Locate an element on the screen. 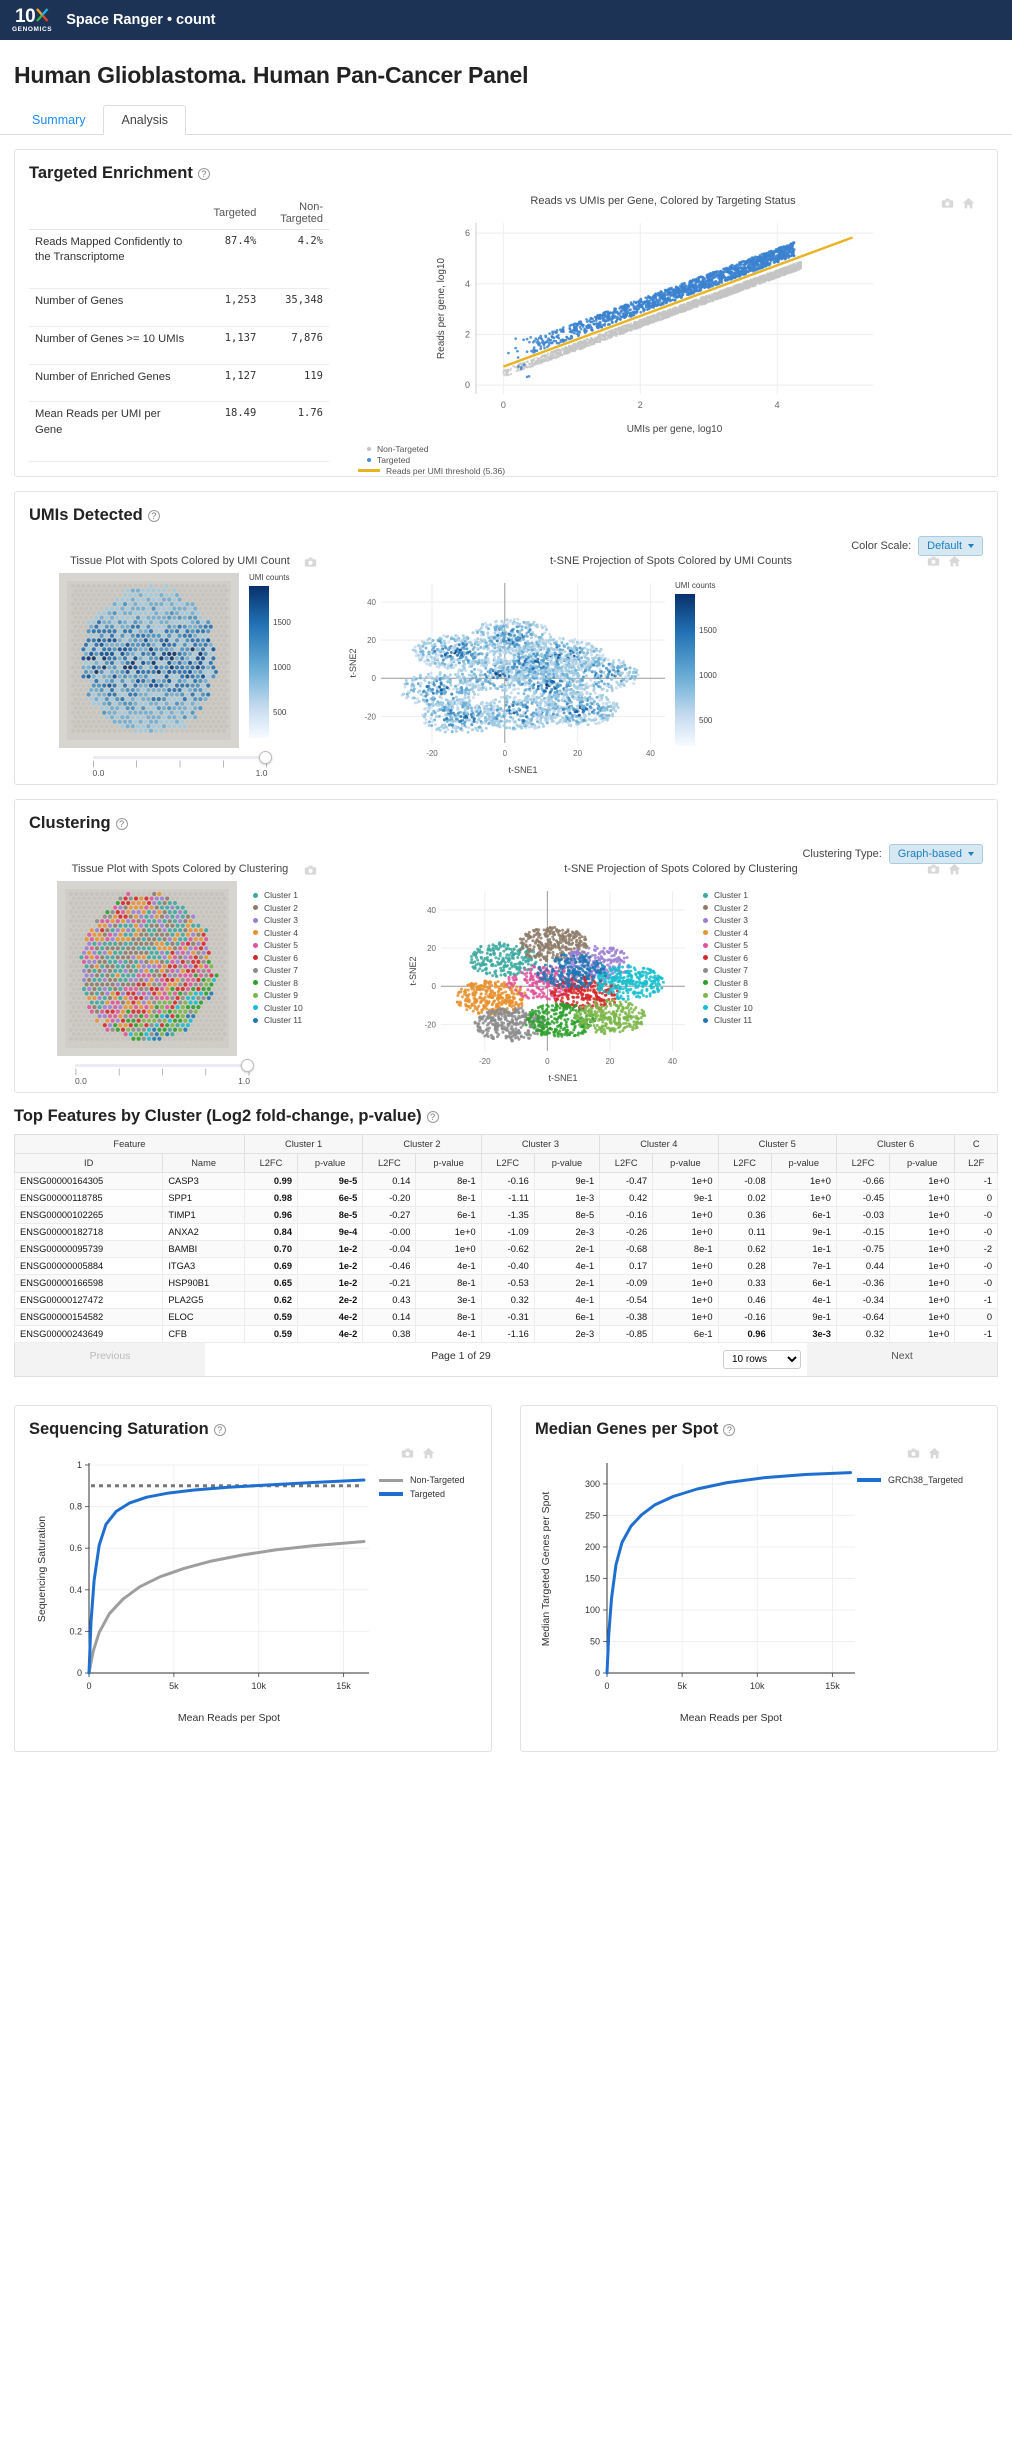 The image size is (1012, 2443). umis-detected-title: UMIs Detected ? is located at coordinates (506, 510).